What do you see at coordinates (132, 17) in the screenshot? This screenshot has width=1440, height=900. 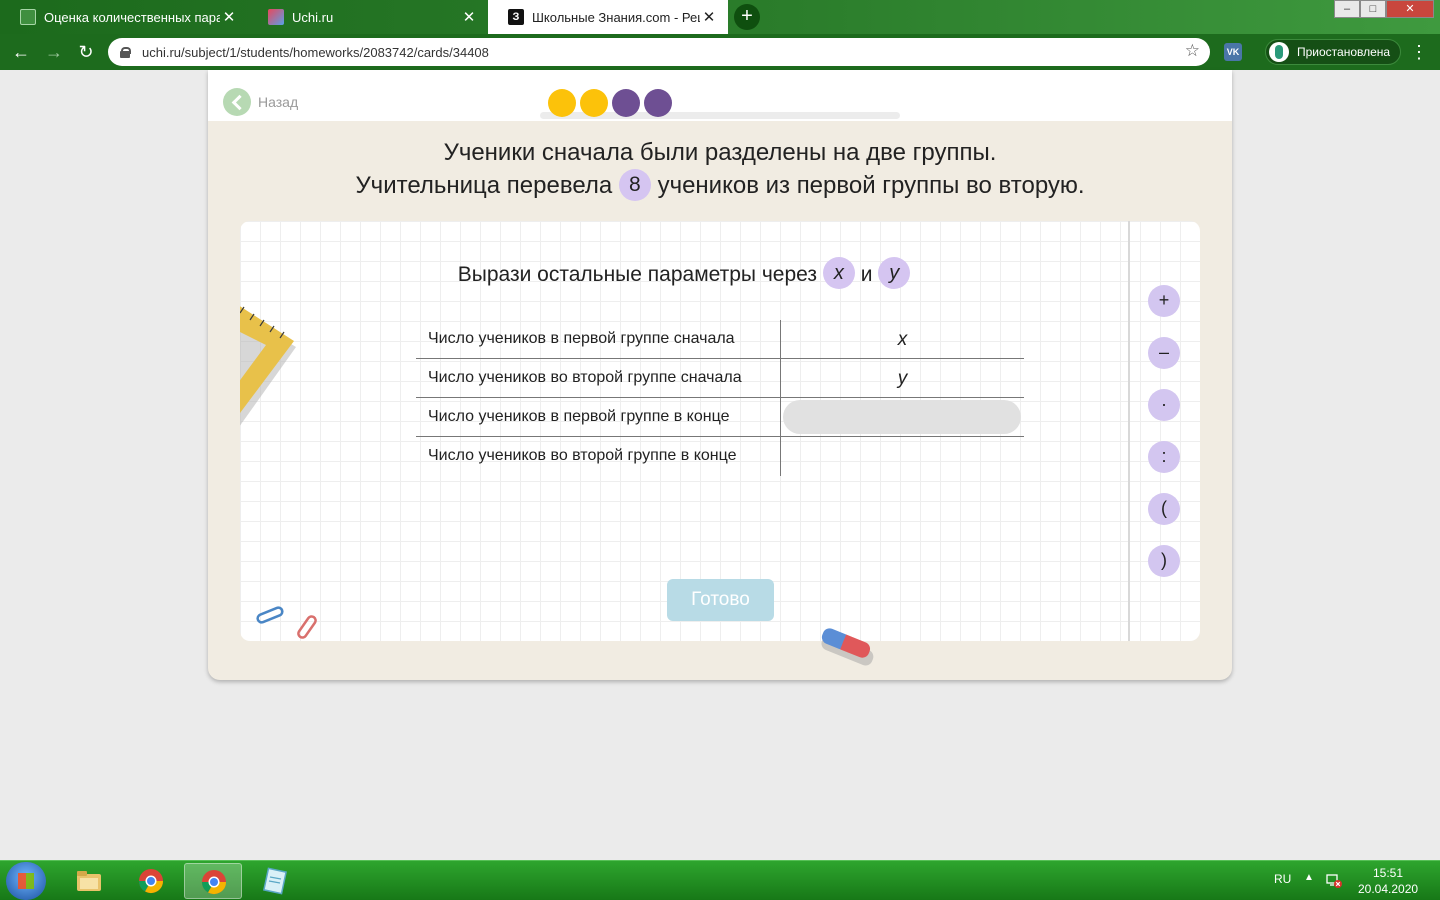 I see `tab-title: Оценка количественных парам` at bounding box center [132, 17].